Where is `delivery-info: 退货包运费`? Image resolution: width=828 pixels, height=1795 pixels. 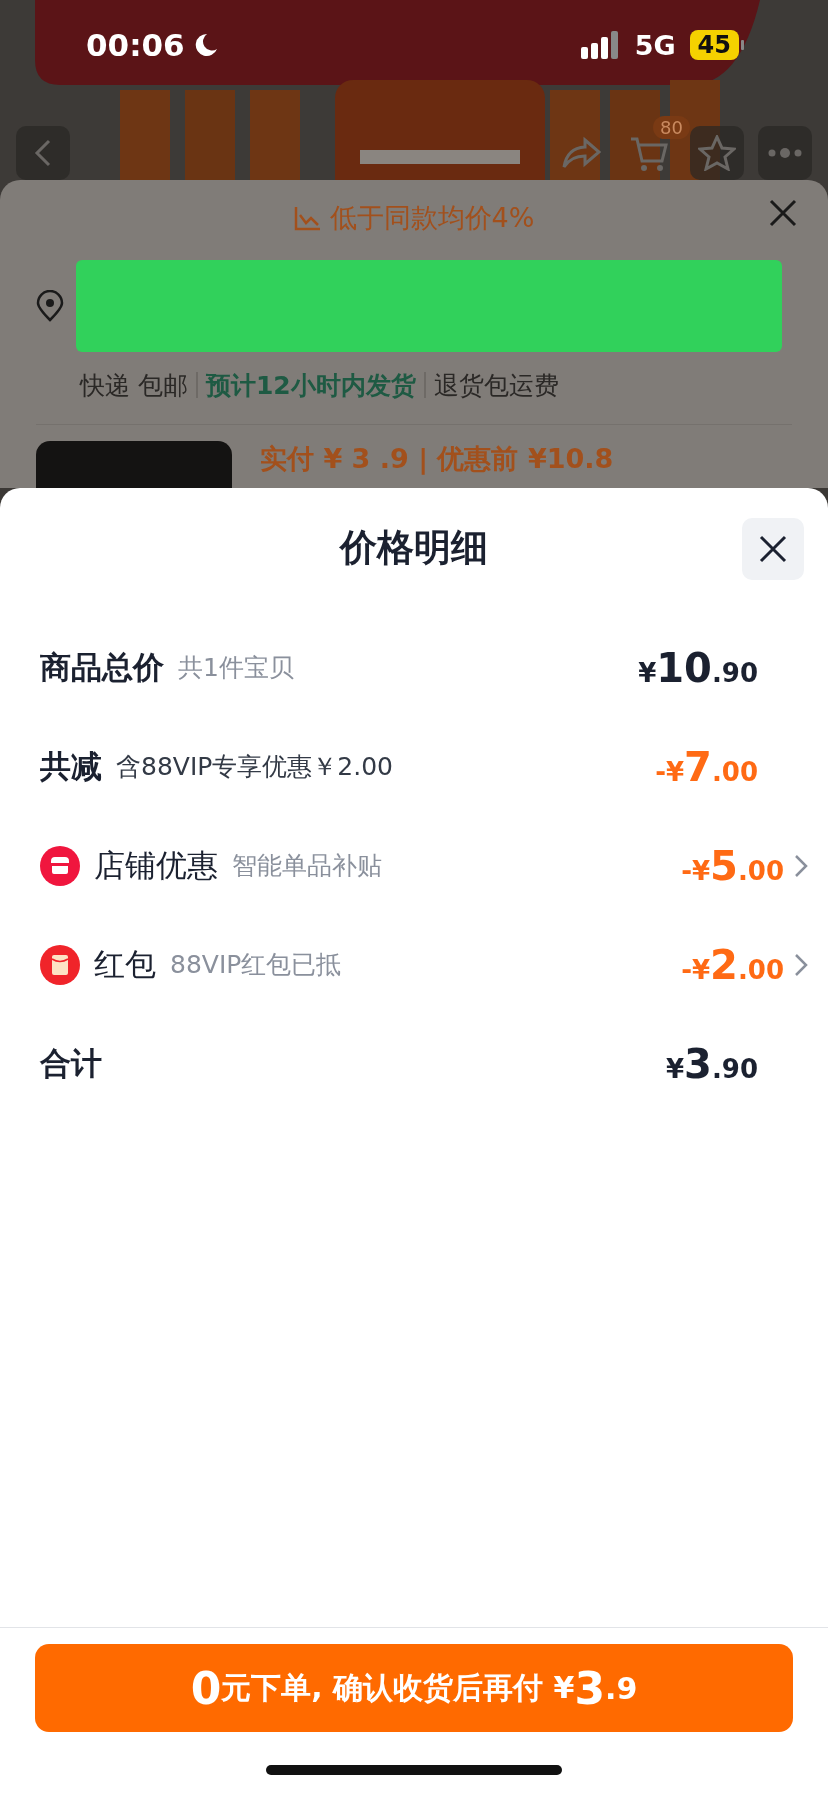
delivery-info: 退货包运费 is located at coordinates (496, 385).